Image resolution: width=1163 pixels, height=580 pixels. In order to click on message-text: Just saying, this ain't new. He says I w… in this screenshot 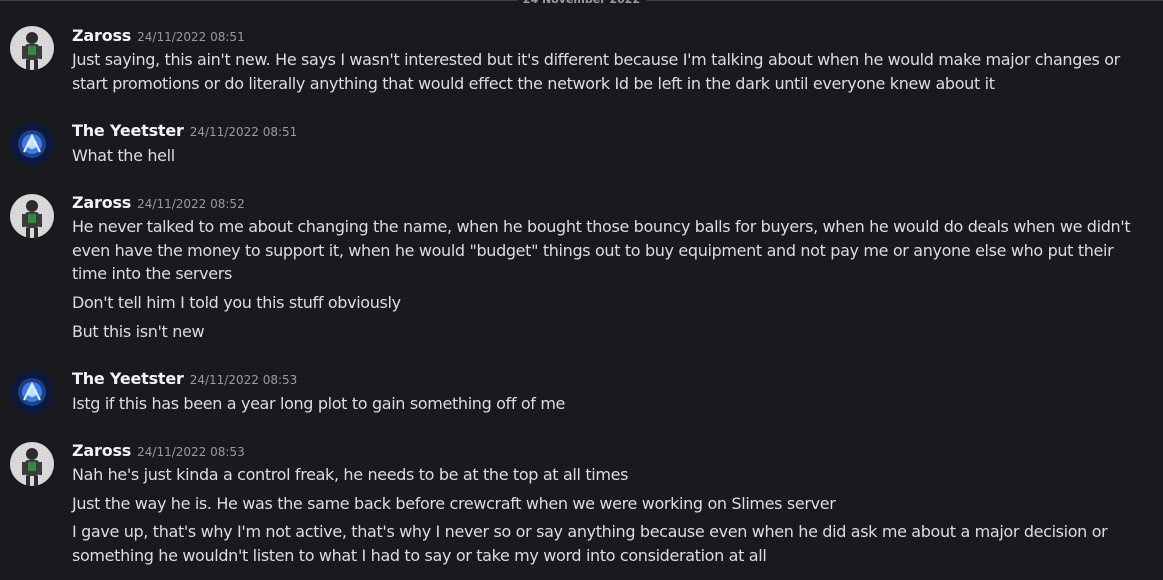, I will do `click(596, 71)`.